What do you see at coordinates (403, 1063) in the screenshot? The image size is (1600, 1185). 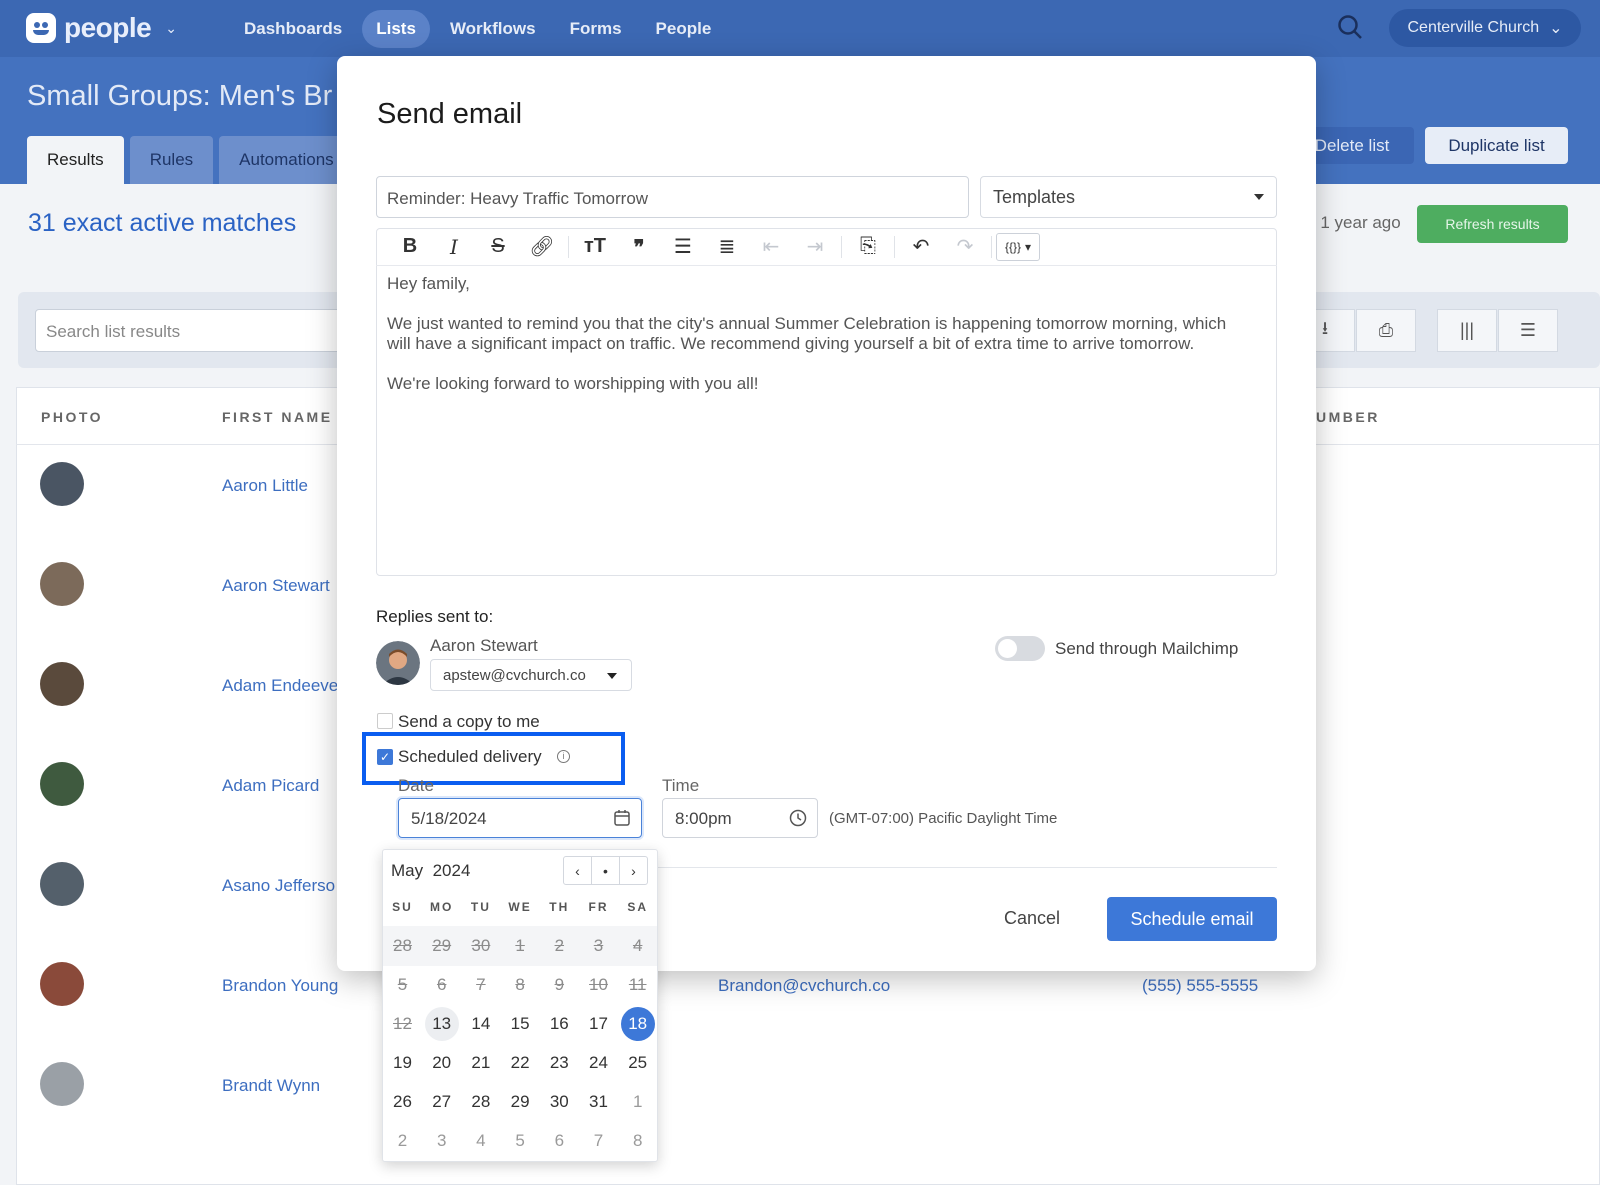 I see `calendar-day: 19` at bounding box center [403, 1063].